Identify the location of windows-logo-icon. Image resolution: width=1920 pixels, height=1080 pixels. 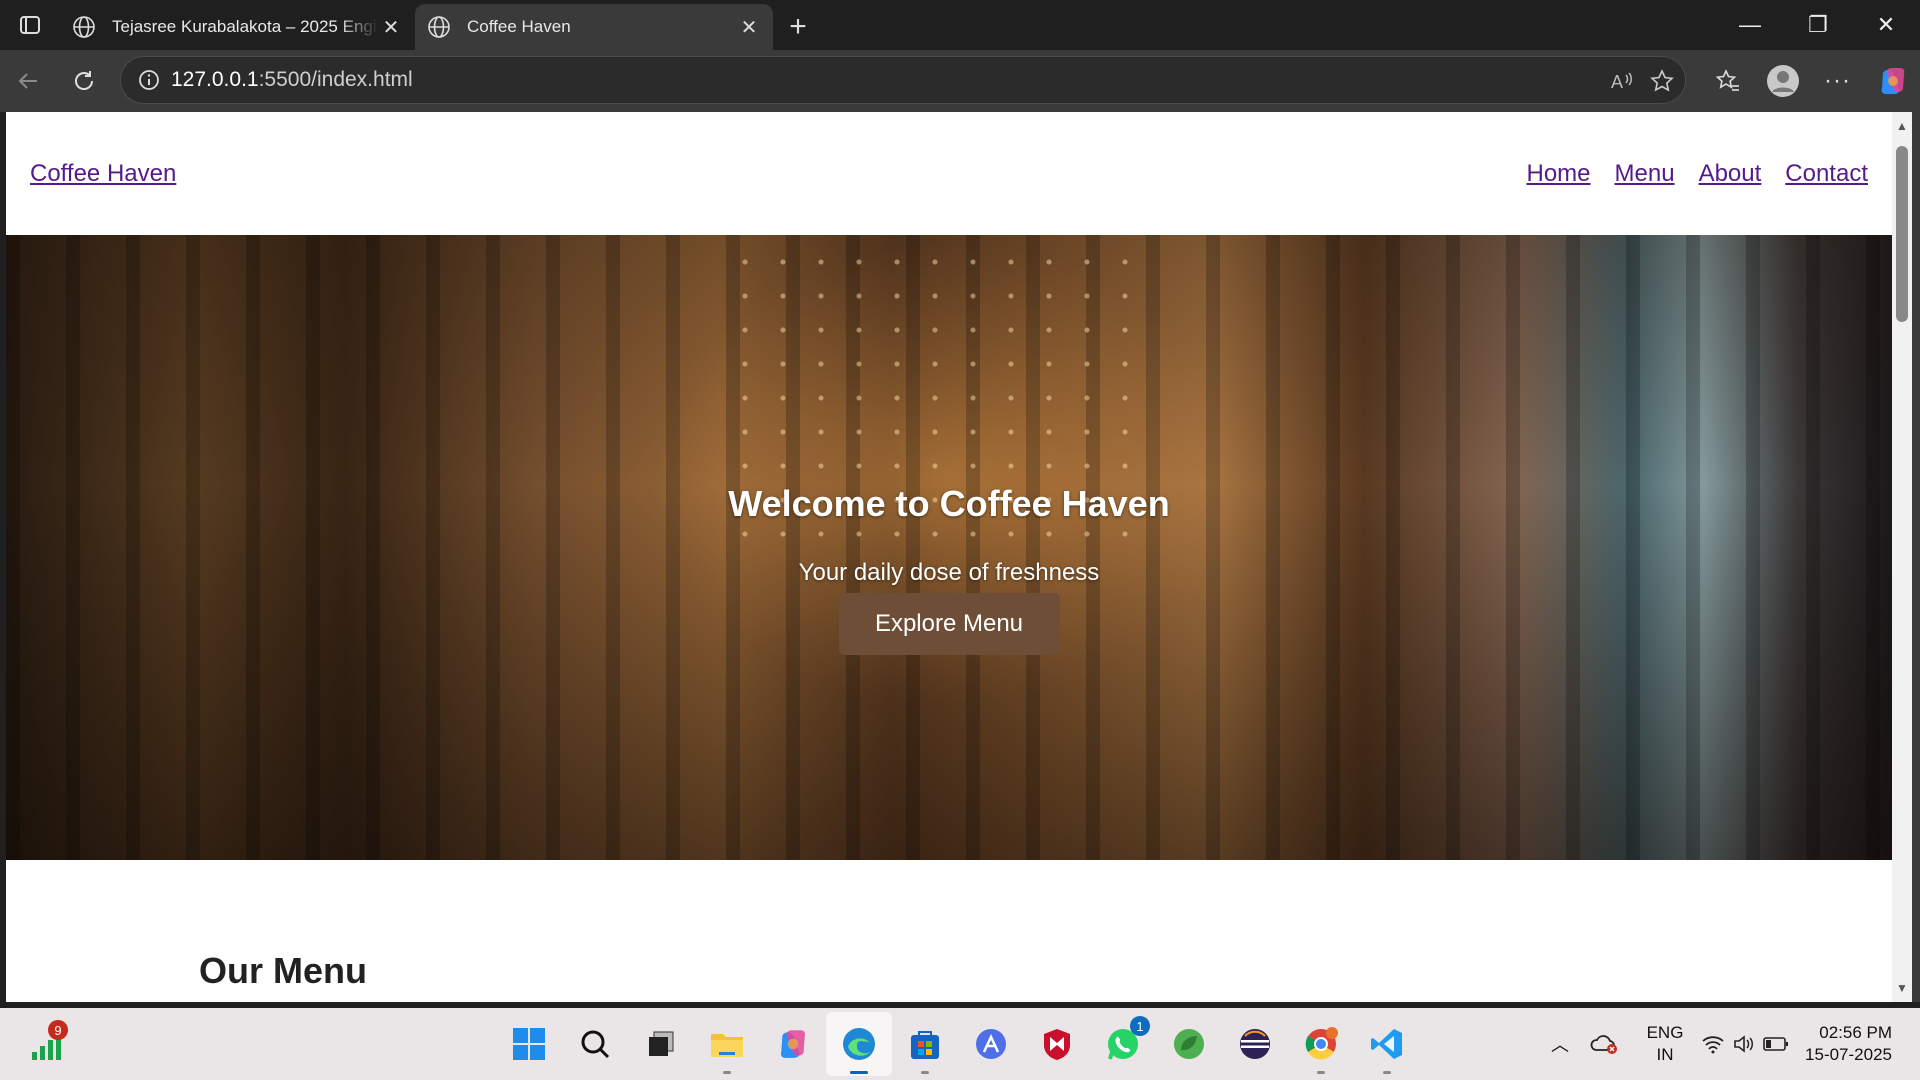
(529, 1044).